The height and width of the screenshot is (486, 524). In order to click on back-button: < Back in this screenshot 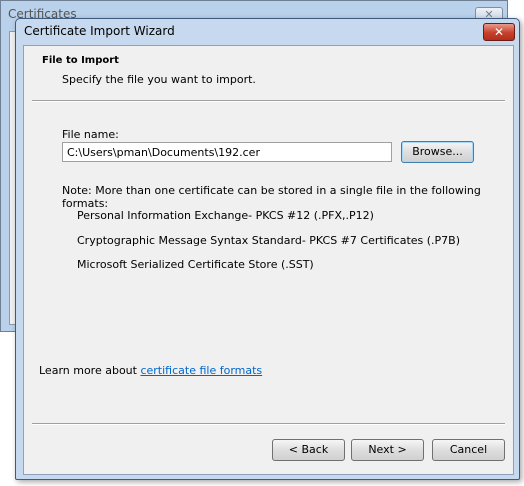, I will do `click(308, 450)`.